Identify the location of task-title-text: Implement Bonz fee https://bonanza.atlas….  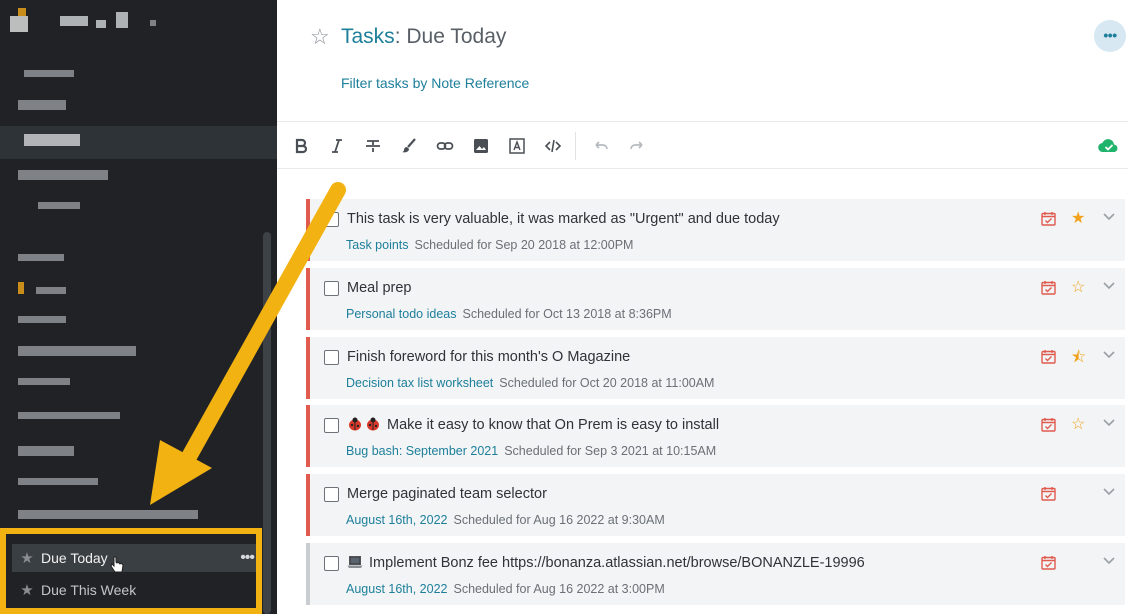
(617, 563).